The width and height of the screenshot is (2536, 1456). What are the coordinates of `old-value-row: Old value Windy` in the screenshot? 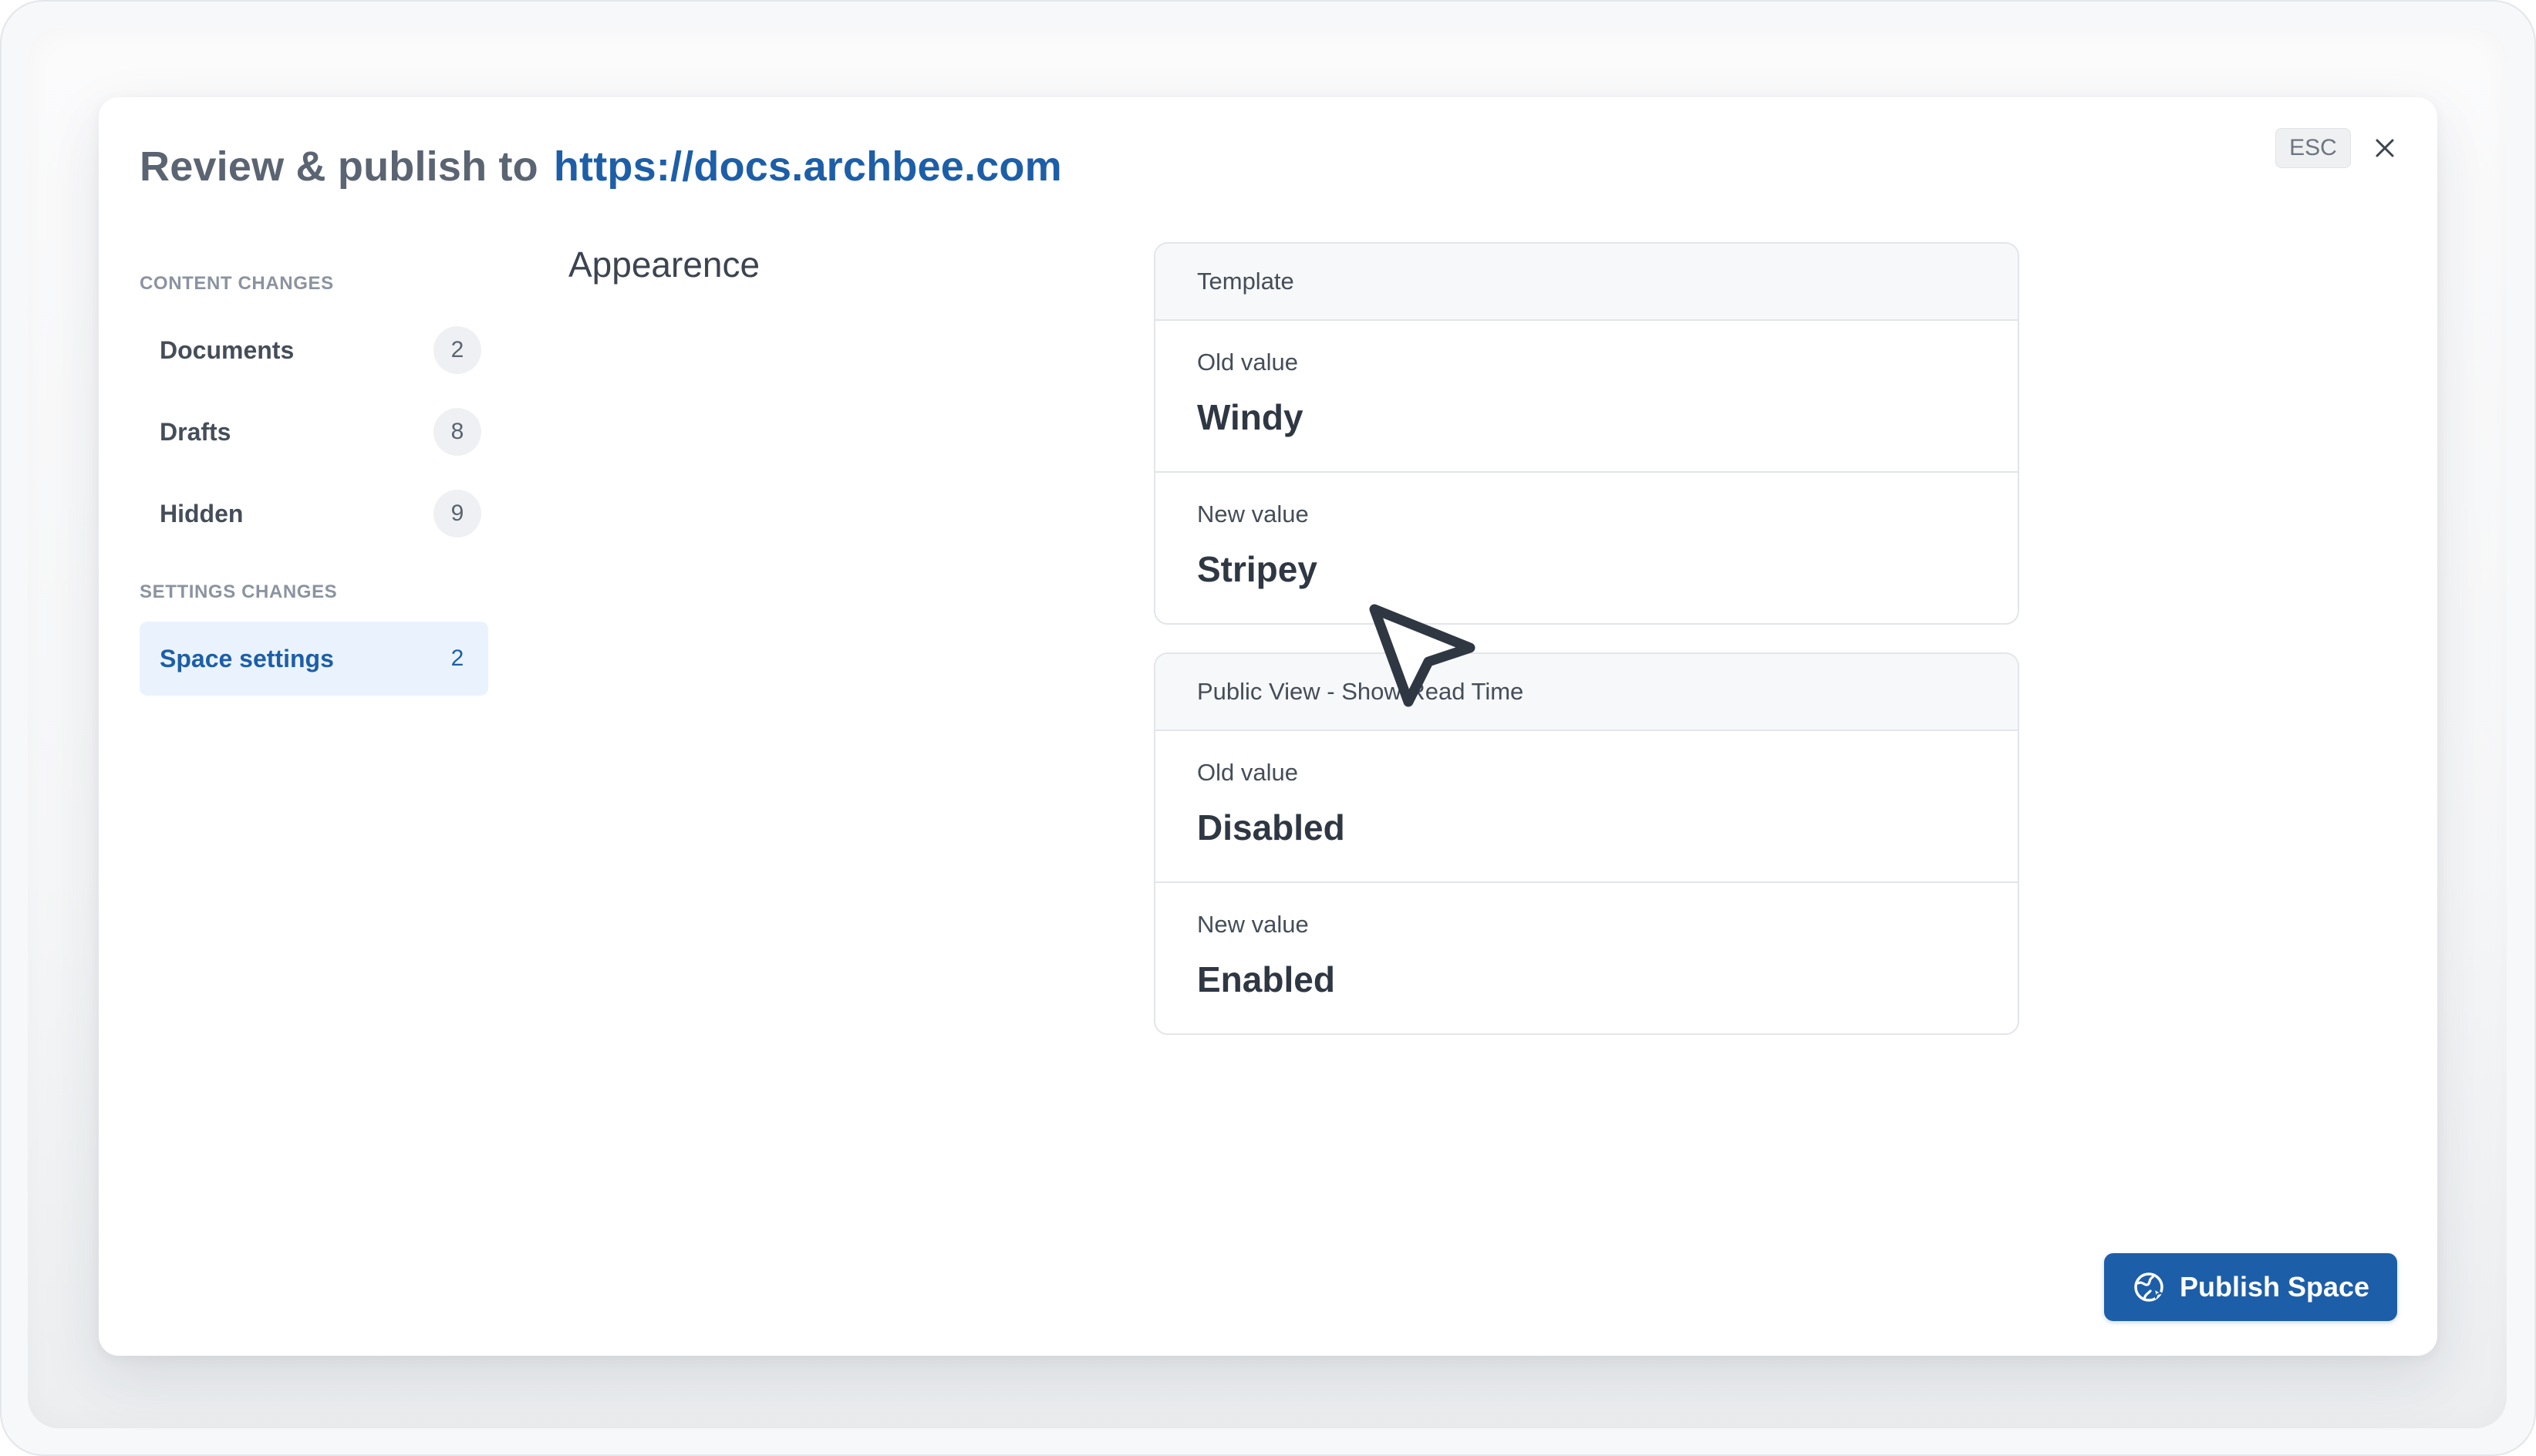 It's located at (1586, 397).